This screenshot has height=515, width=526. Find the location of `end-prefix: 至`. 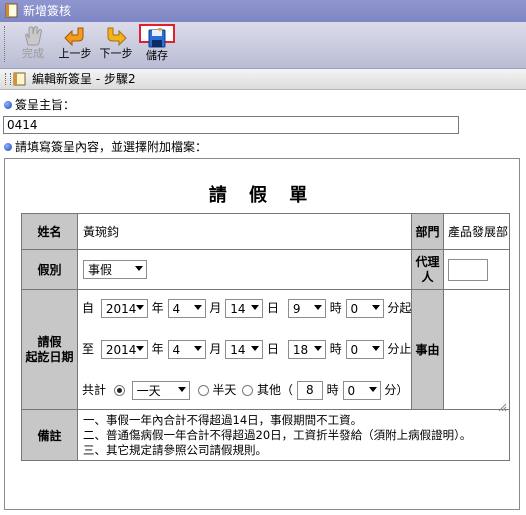

end-prefix: 至 is located at coordinates (88, 349).